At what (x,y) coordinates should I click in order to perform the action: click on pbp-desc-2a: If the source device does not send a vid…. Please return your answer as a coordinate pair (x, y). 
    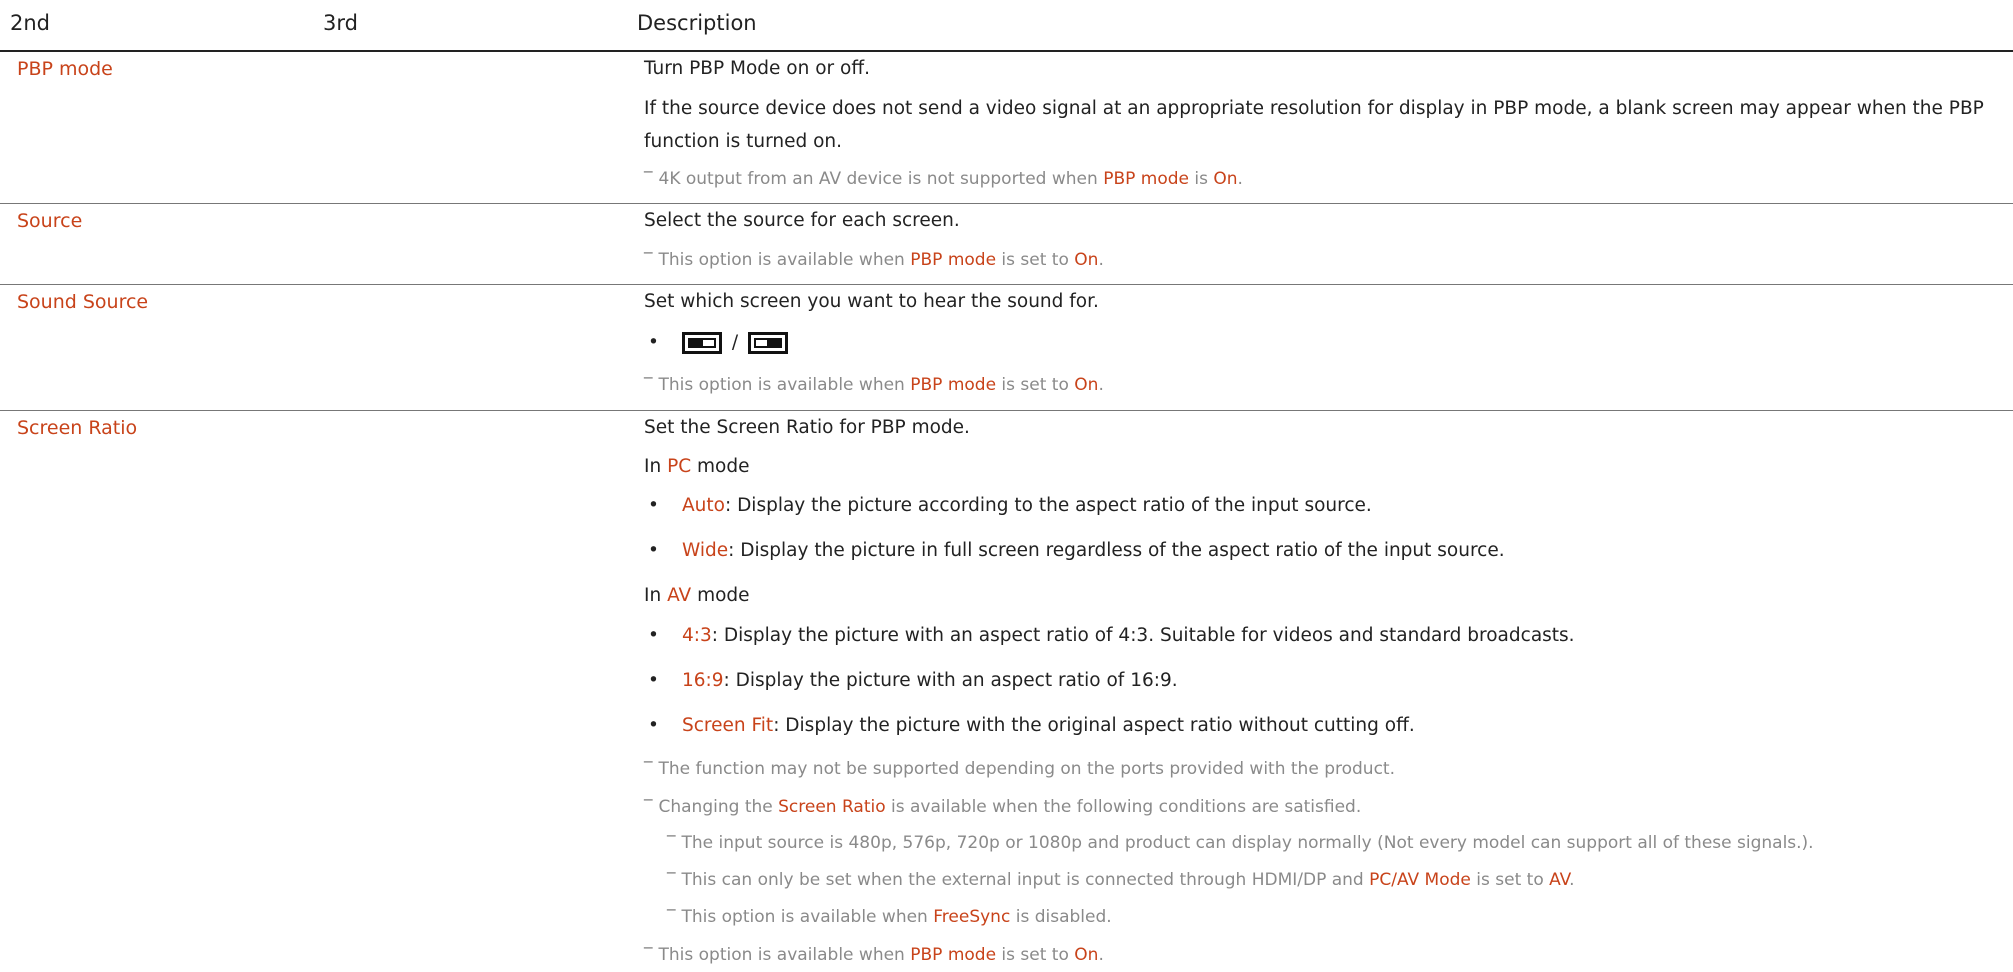
    Looking at the image, I should click on (1314, 108).